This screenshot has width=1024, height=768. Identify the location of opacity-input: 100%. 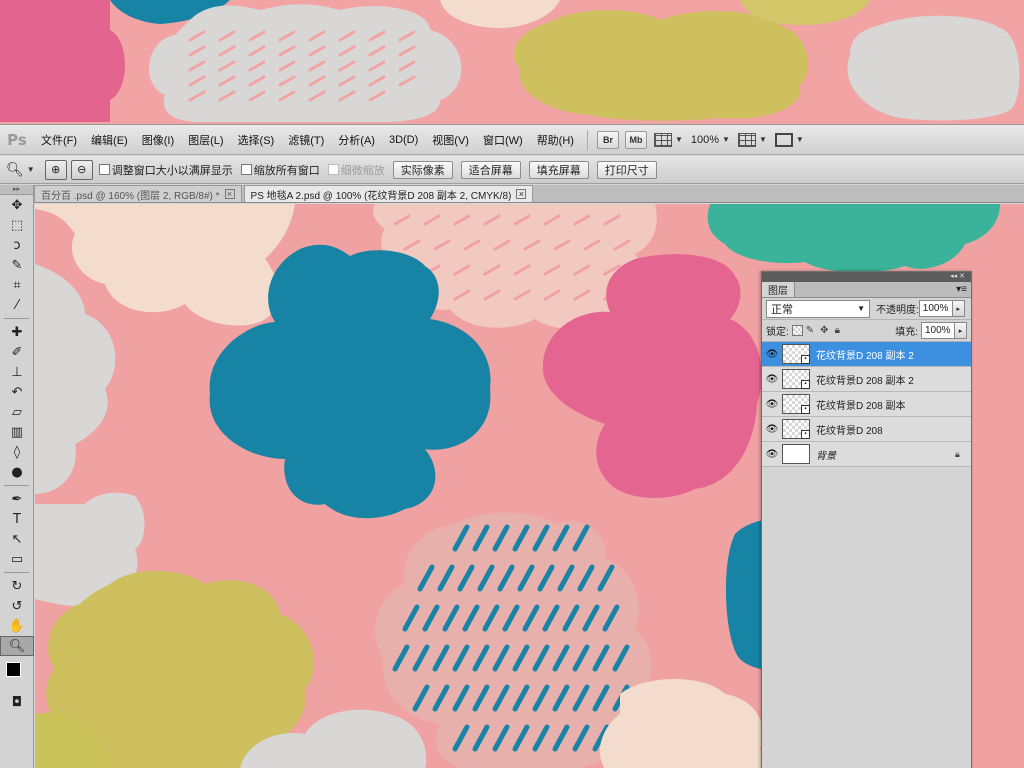
(935, 308).